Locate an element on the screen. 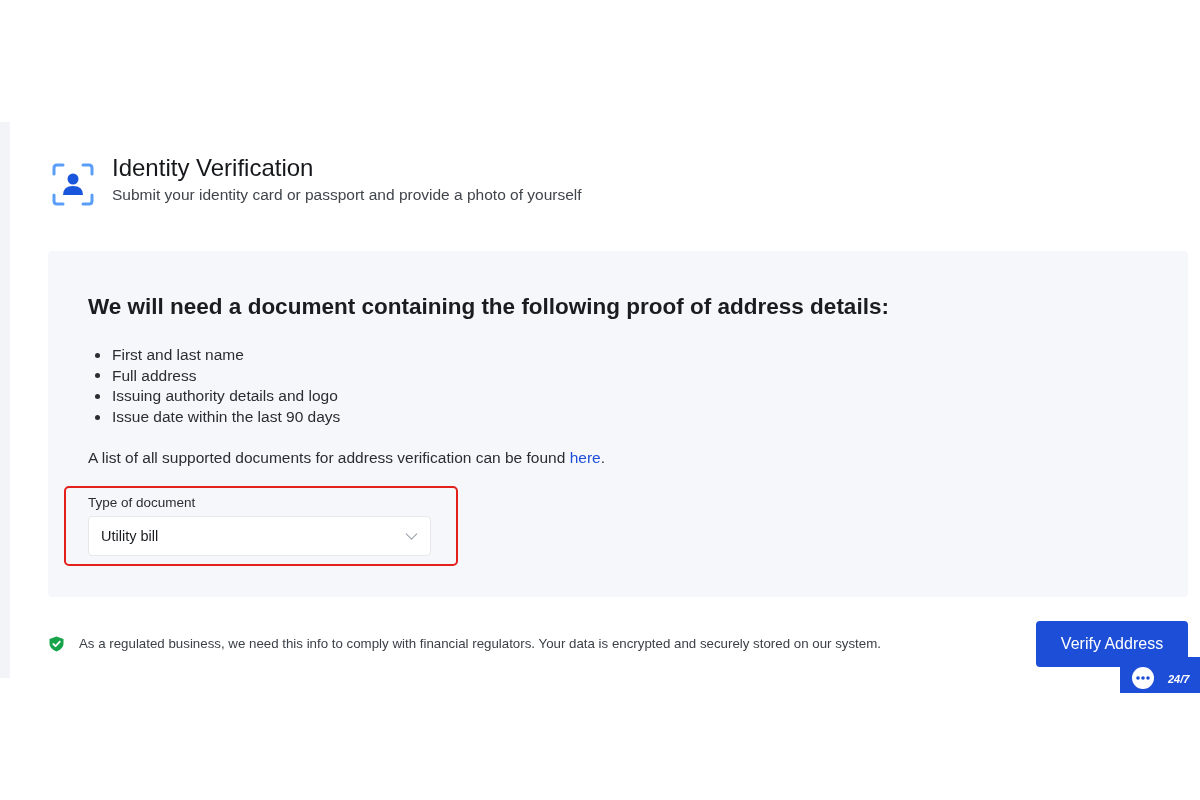  requirement-item: Issuing authority details and logo is located at coordinates (225, 396).